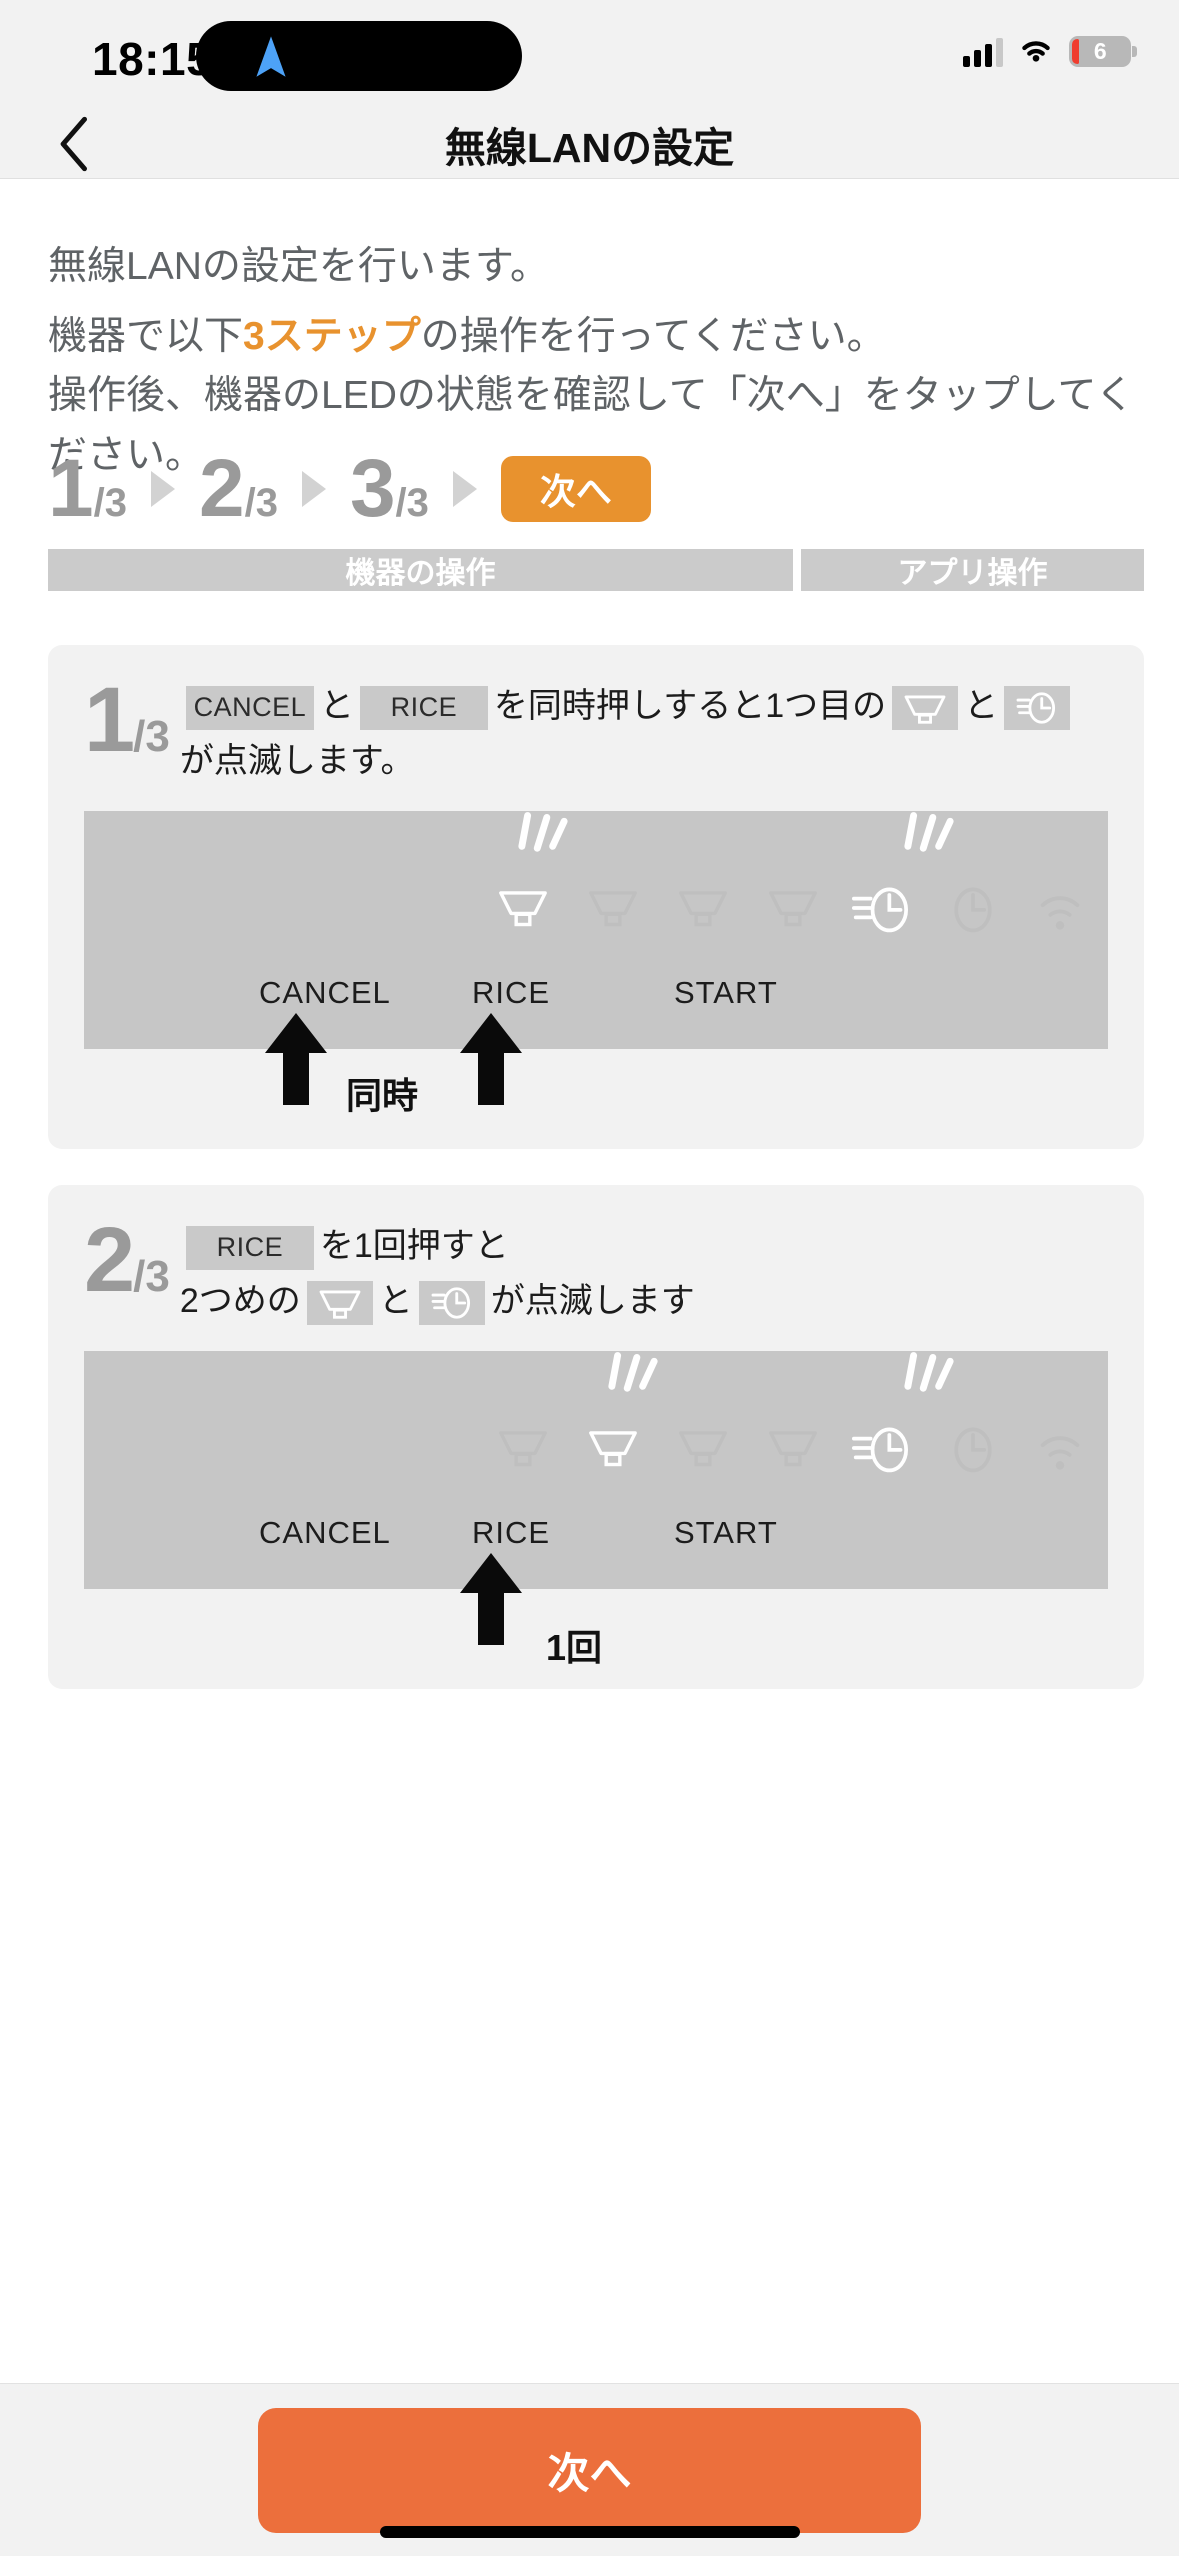 The image size is (1179, 2556). I want to click on step-1-number: 1/3, so click(127, 720).